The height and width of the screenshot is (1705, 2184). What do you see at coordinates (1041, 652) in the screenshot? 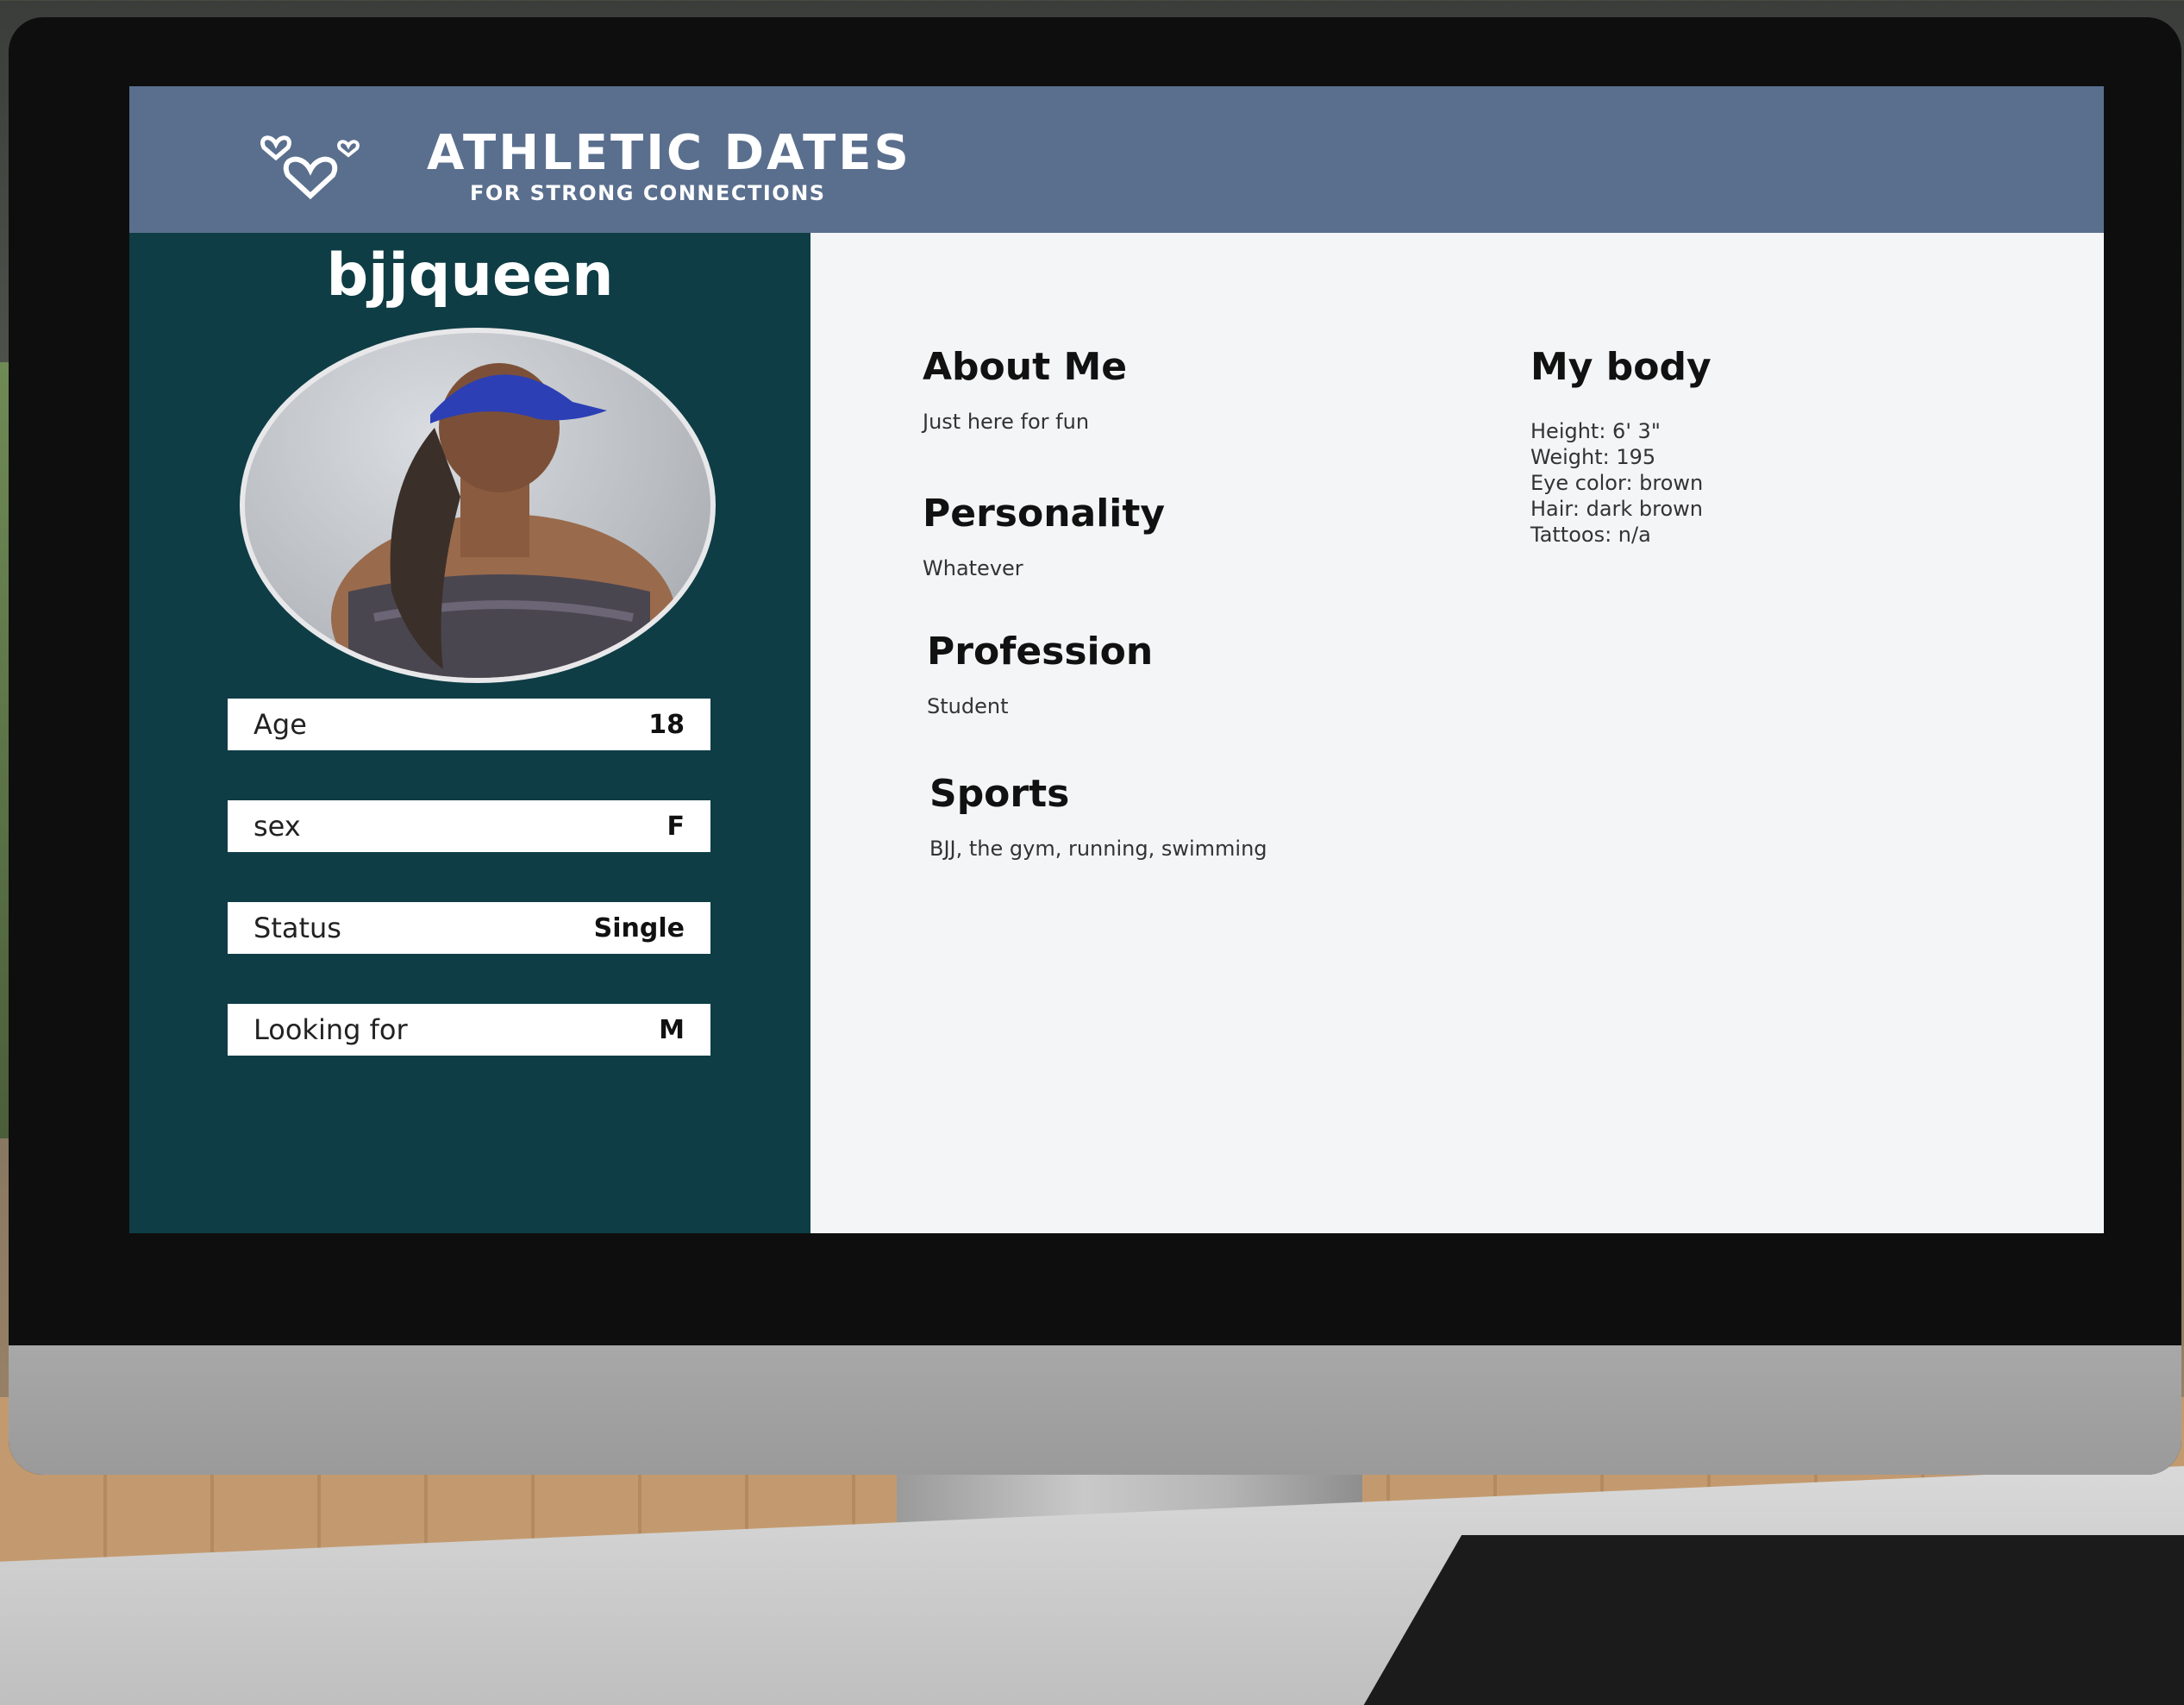
I see `profession-title: Profession` at bounding box center [1041, 652].